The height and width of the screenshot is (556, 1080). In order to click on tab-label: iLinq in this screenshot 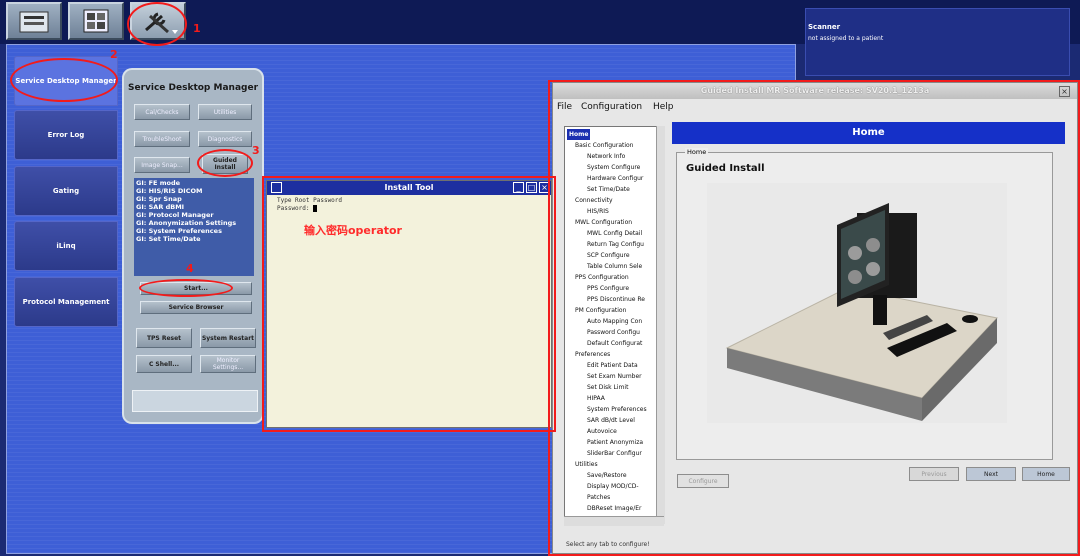, I will do `click(66, 246)`.